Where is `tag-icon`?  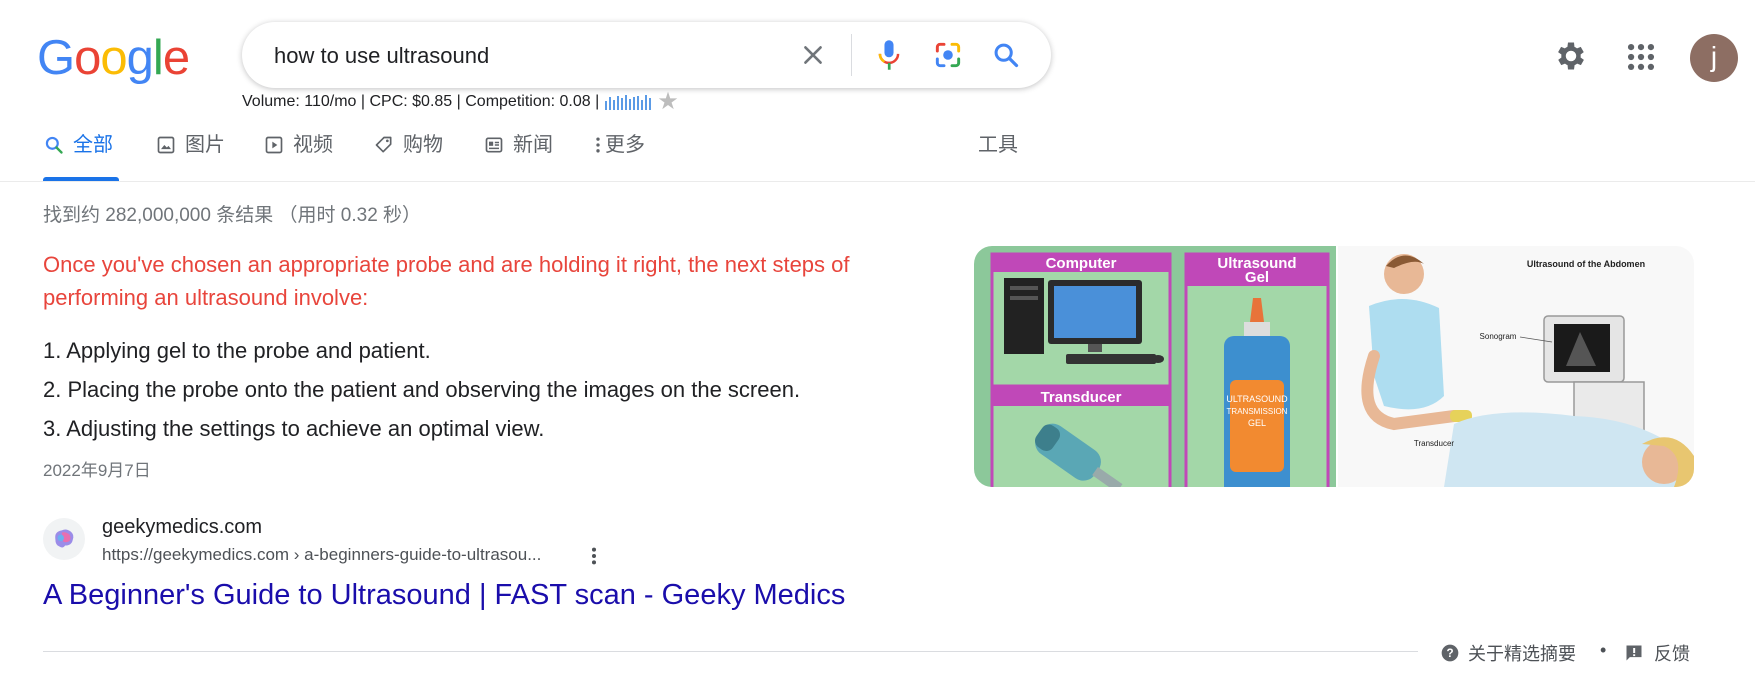 tag-icon is located at coordinates (384, 145).